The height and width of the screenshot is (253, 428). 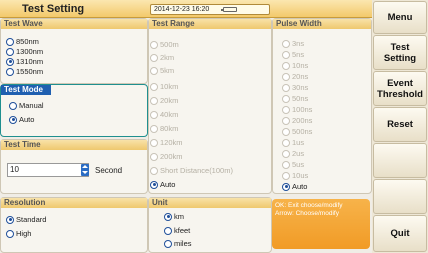 I want to click on resolution-header: Resolution, so click(x=74, y=203).